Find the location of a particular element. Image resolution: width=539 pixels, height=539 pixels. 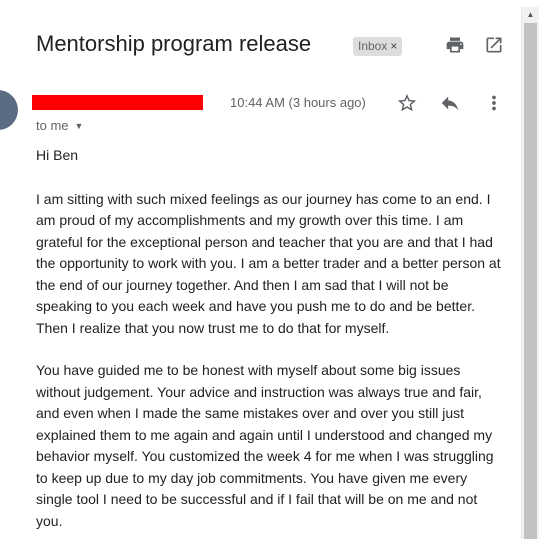

scroll-up-arrow-icon: ▲ is located at coordinates (530, 15).